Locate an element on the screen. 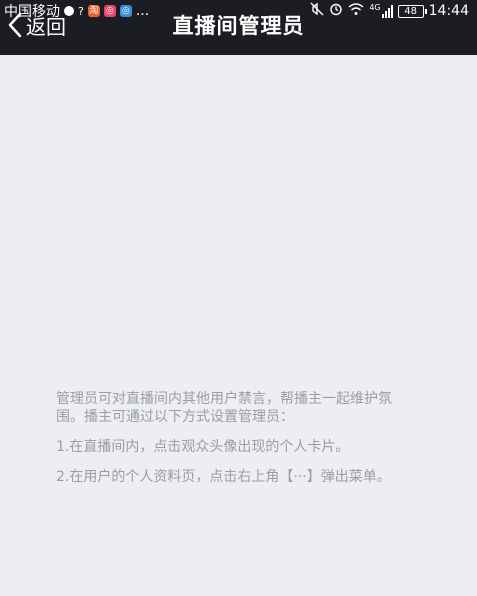 This screenshot has width=477, height=596. top-bar: 中国移动 ? 淘 ◎ ◎ ... 4G 48 14:44 返回 直播间管理员 is located at coordinates (238, 27).